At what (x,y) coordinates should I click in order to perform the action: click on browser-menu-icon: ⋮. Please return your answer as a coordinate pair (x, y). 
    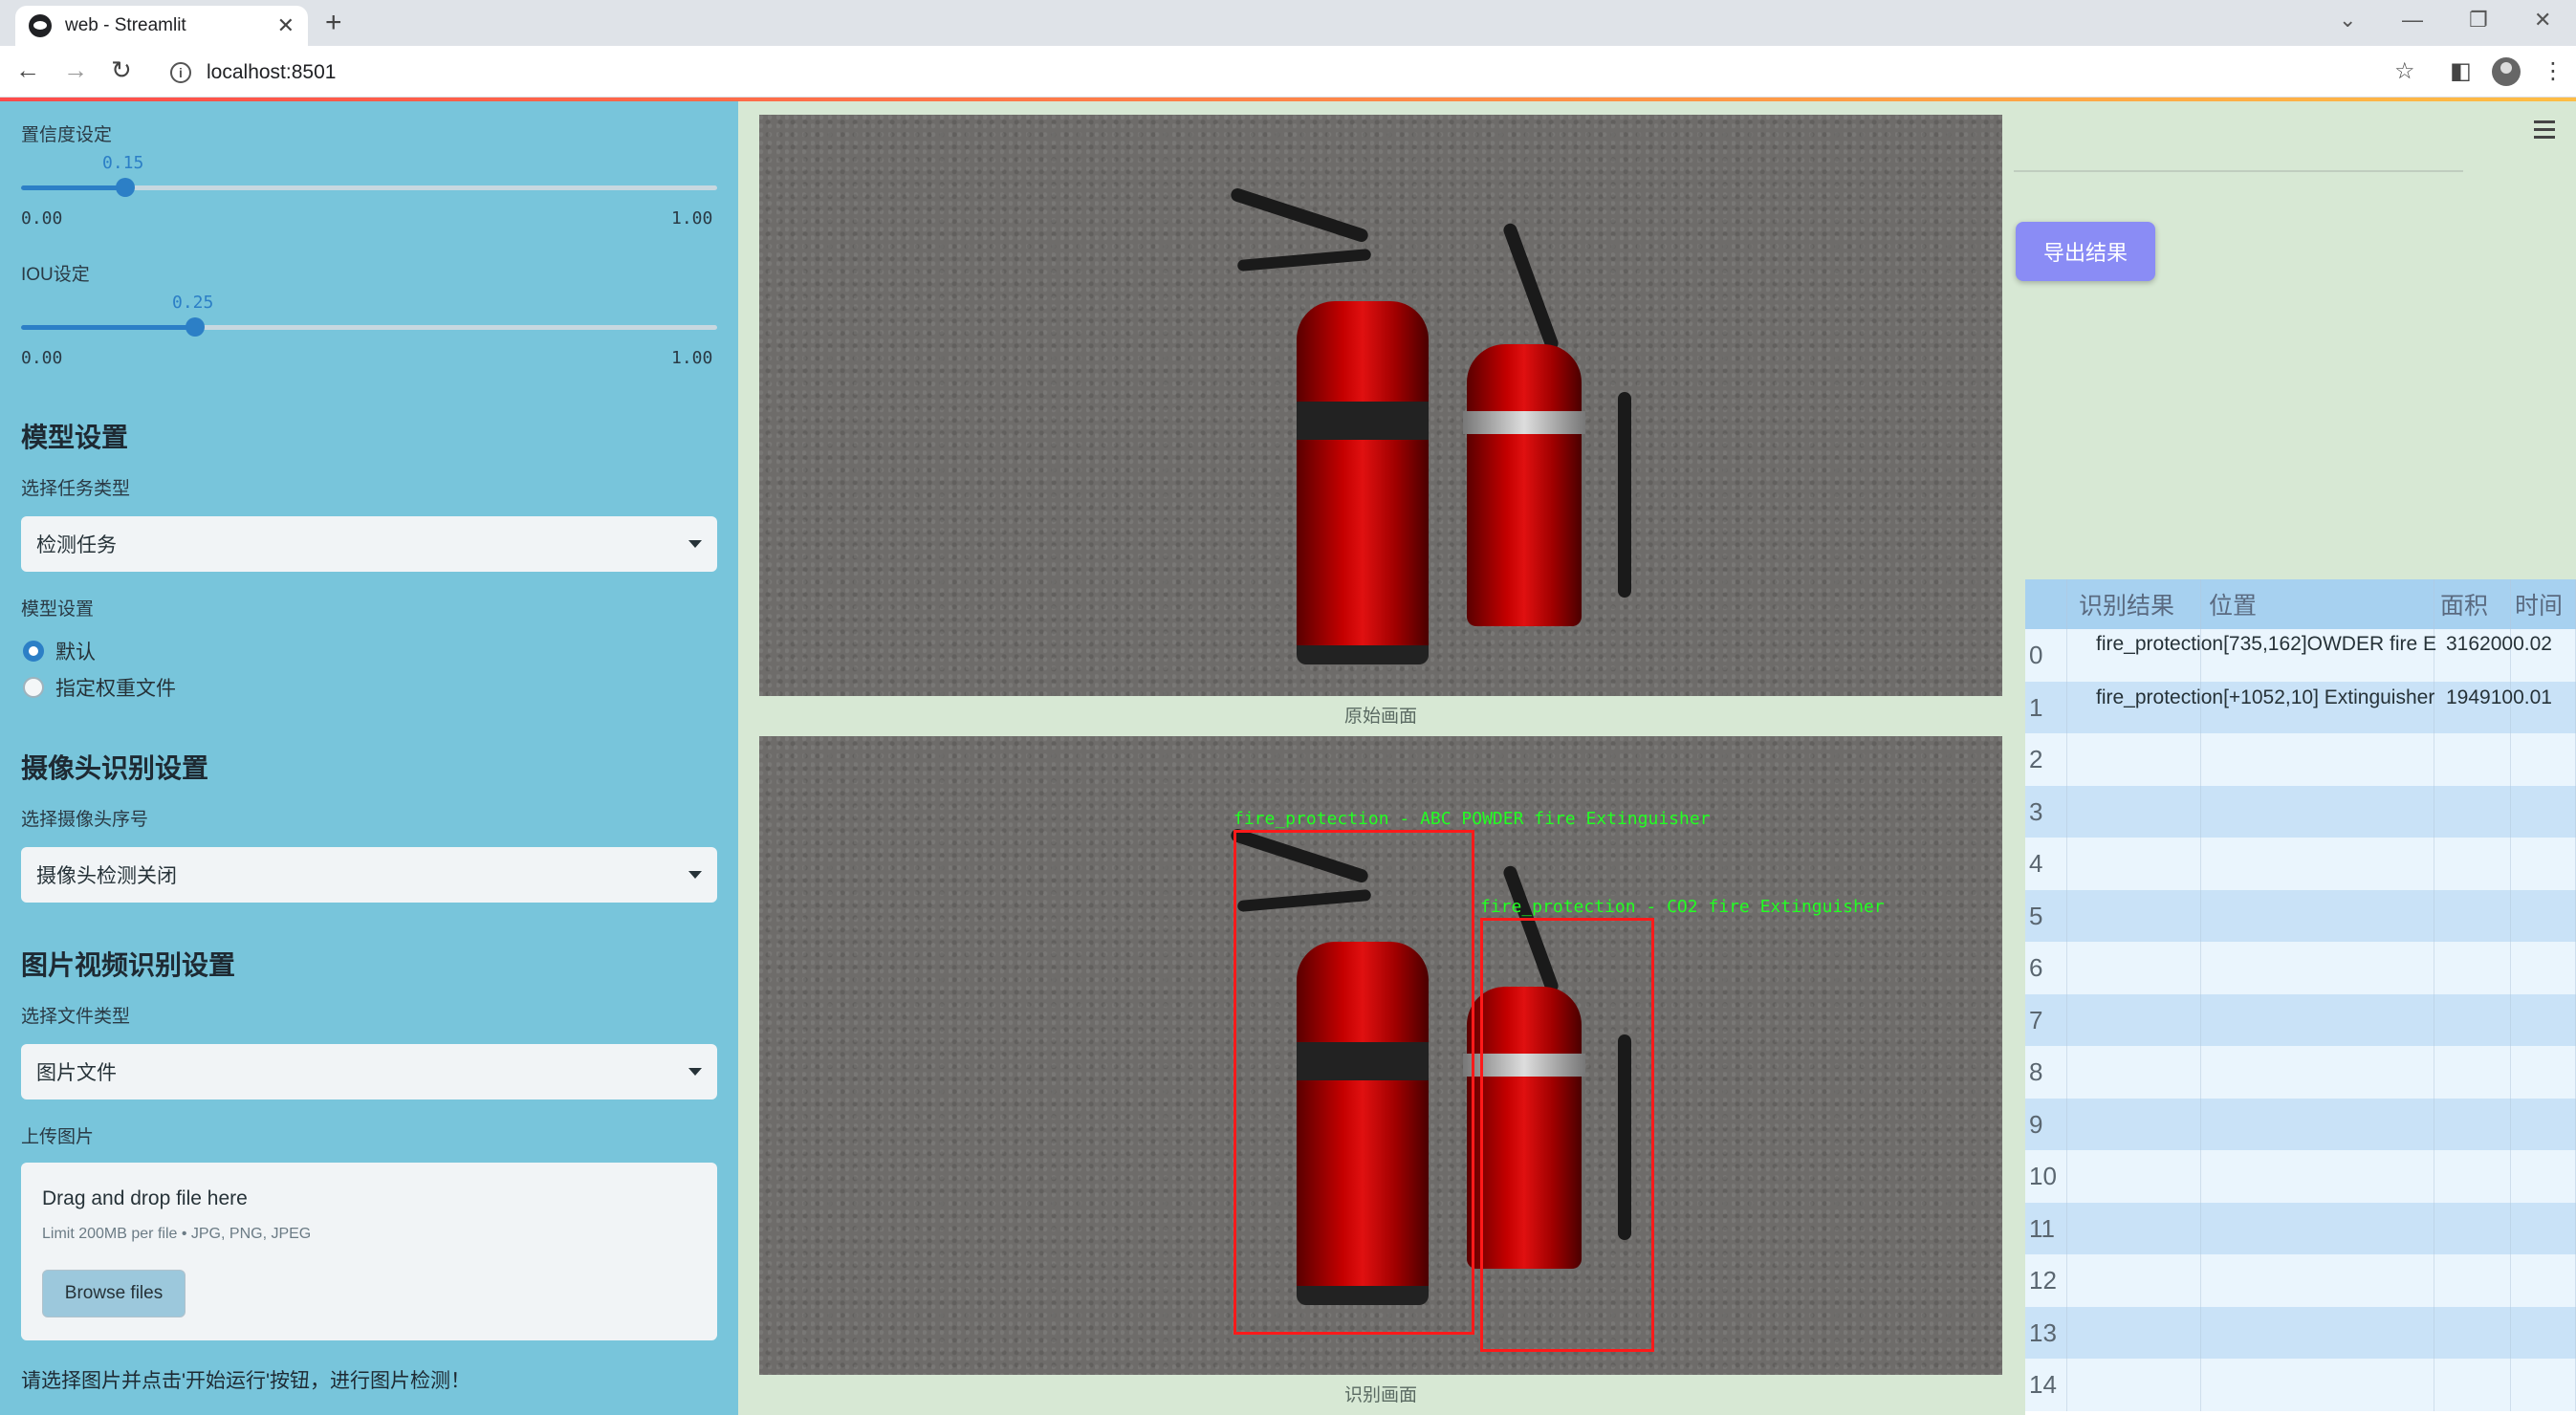
    Looking at the image, I should click on (2553, 71).